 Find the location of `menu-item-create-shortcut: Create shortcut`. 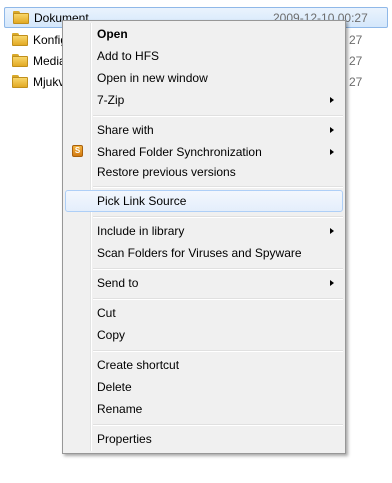

menu-item-create-shortcut: Create shortcut is located at coordinates (204, 365).